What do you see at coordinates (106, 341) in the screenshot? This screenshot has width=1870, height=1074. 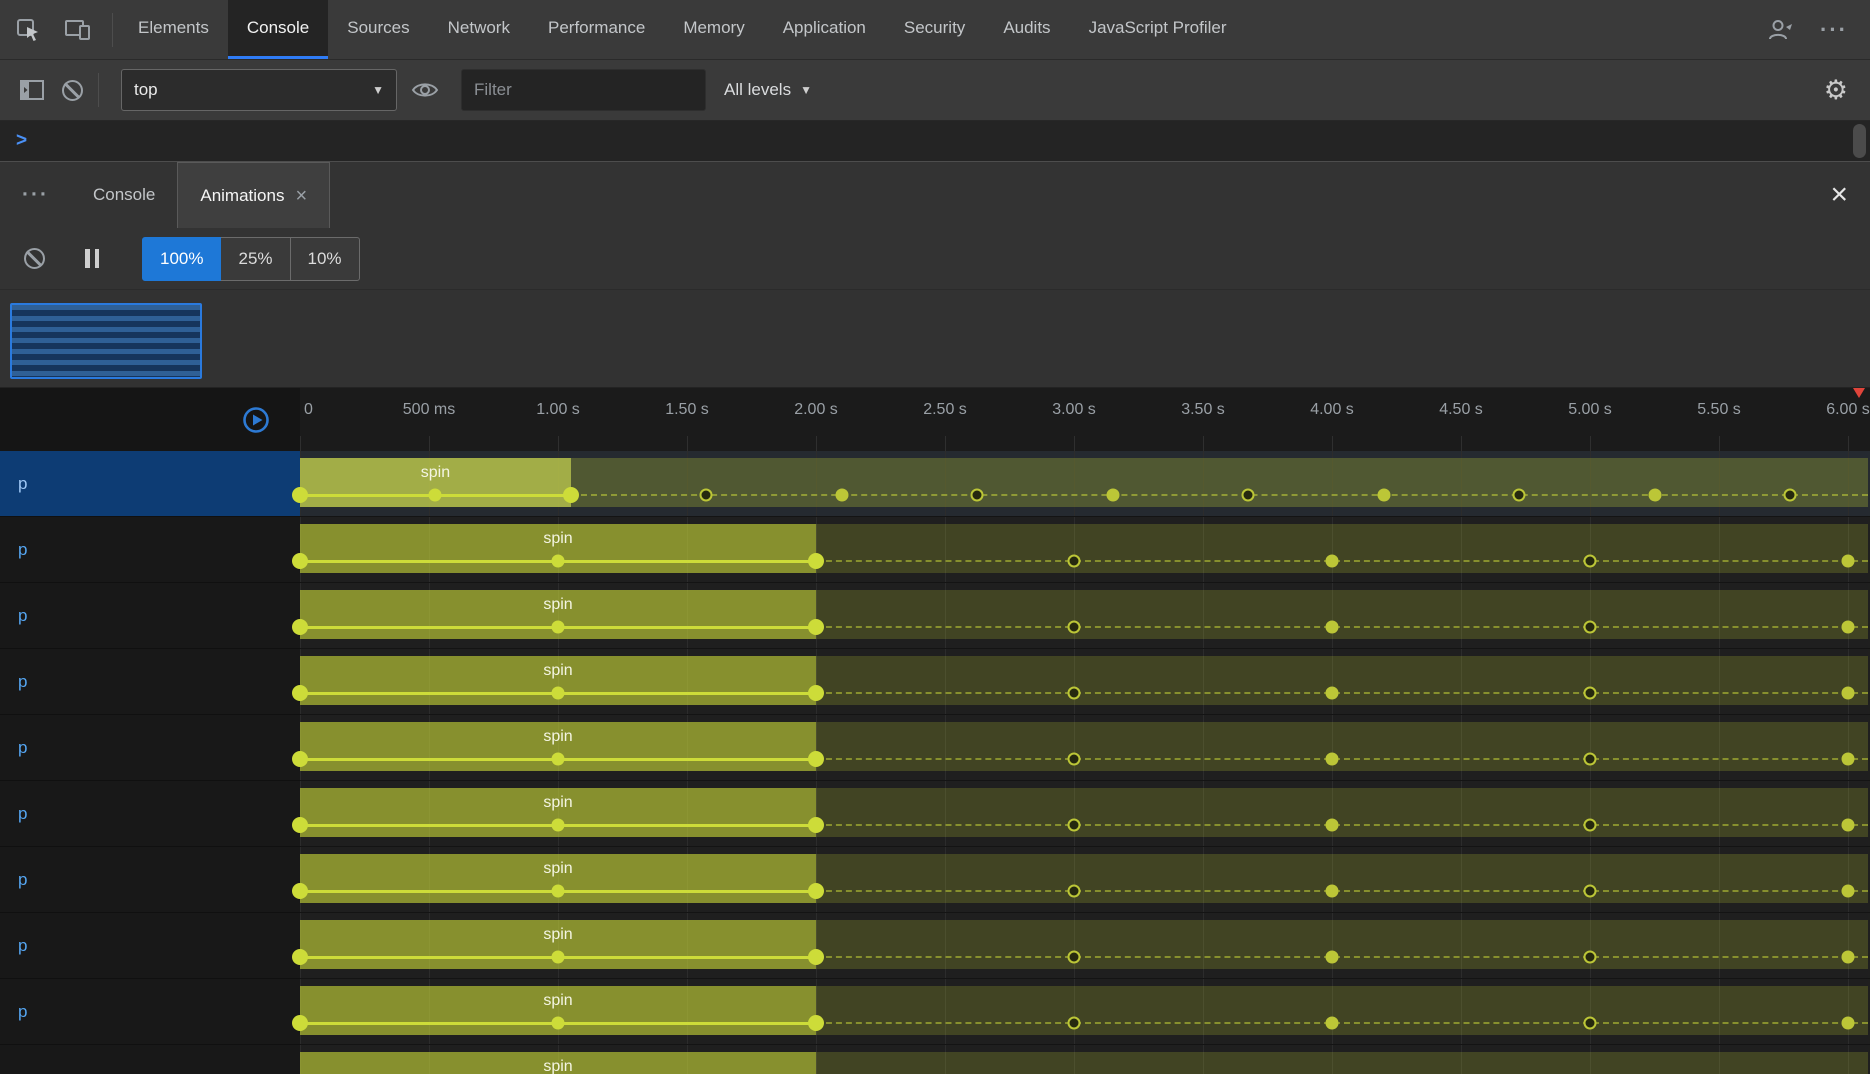 I see `animation-preview-thumbnail` at bounding box center [106, 341].